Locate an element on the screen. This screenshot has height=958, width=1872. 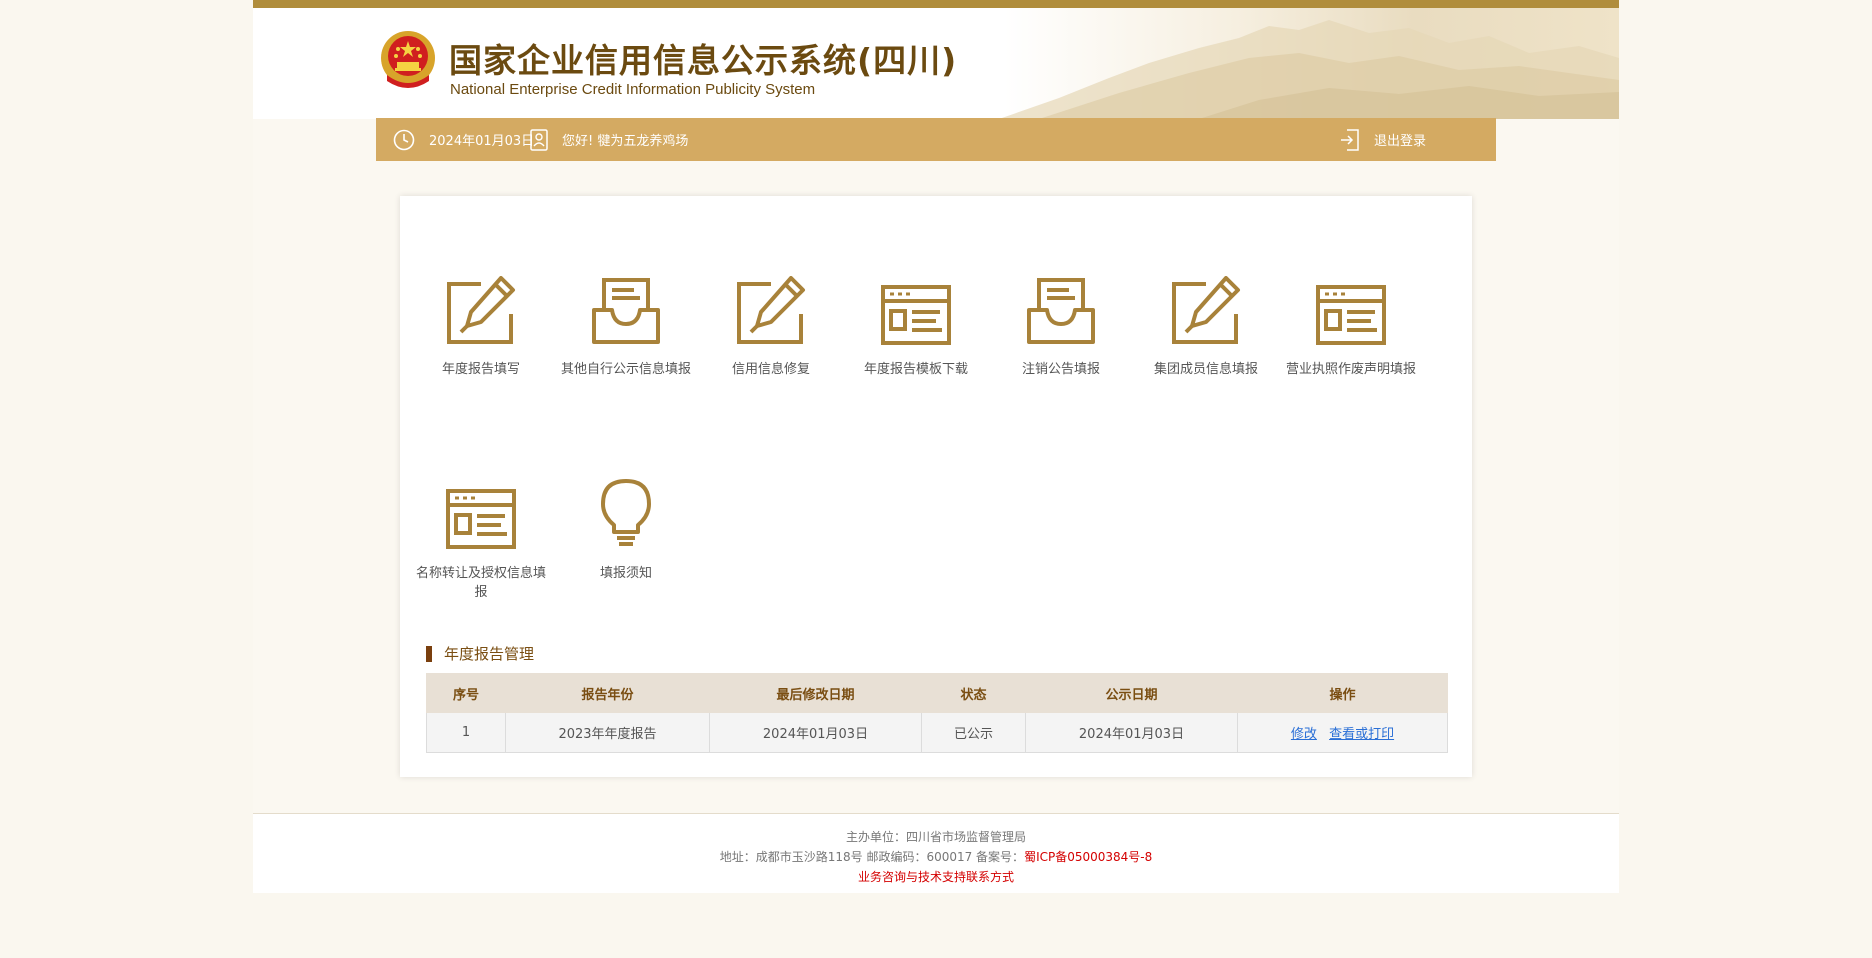
column-header: 公示日期 is located at coordinates (1131, 693).